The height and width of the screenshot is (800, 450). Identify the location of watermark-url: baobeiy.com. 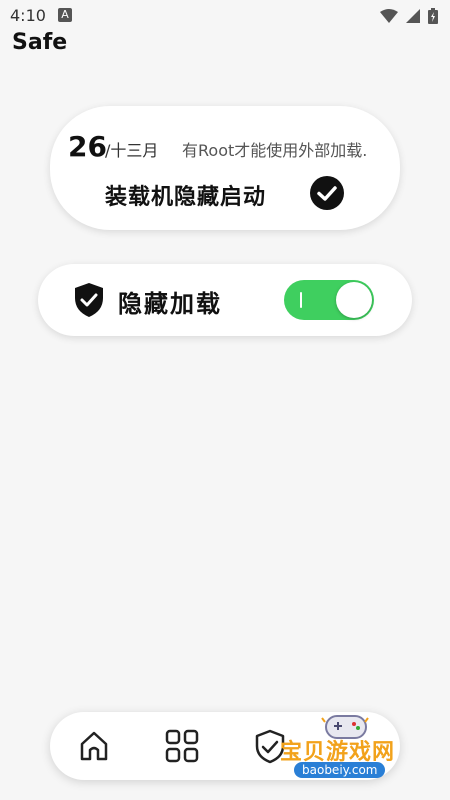
(340, 770).